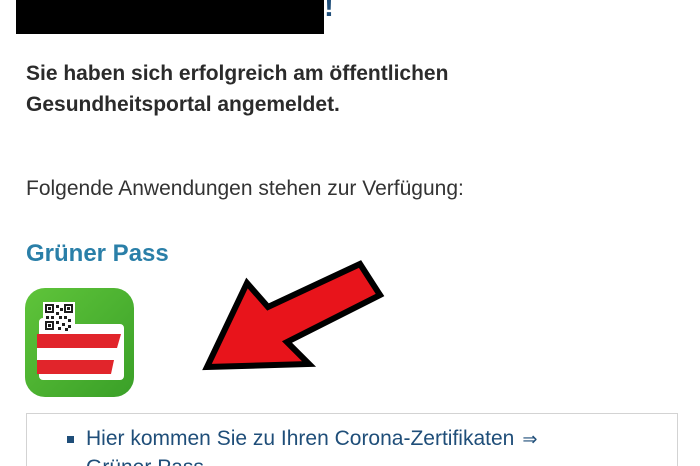  I want to click on greeting-heading: !, so click(180, 18).